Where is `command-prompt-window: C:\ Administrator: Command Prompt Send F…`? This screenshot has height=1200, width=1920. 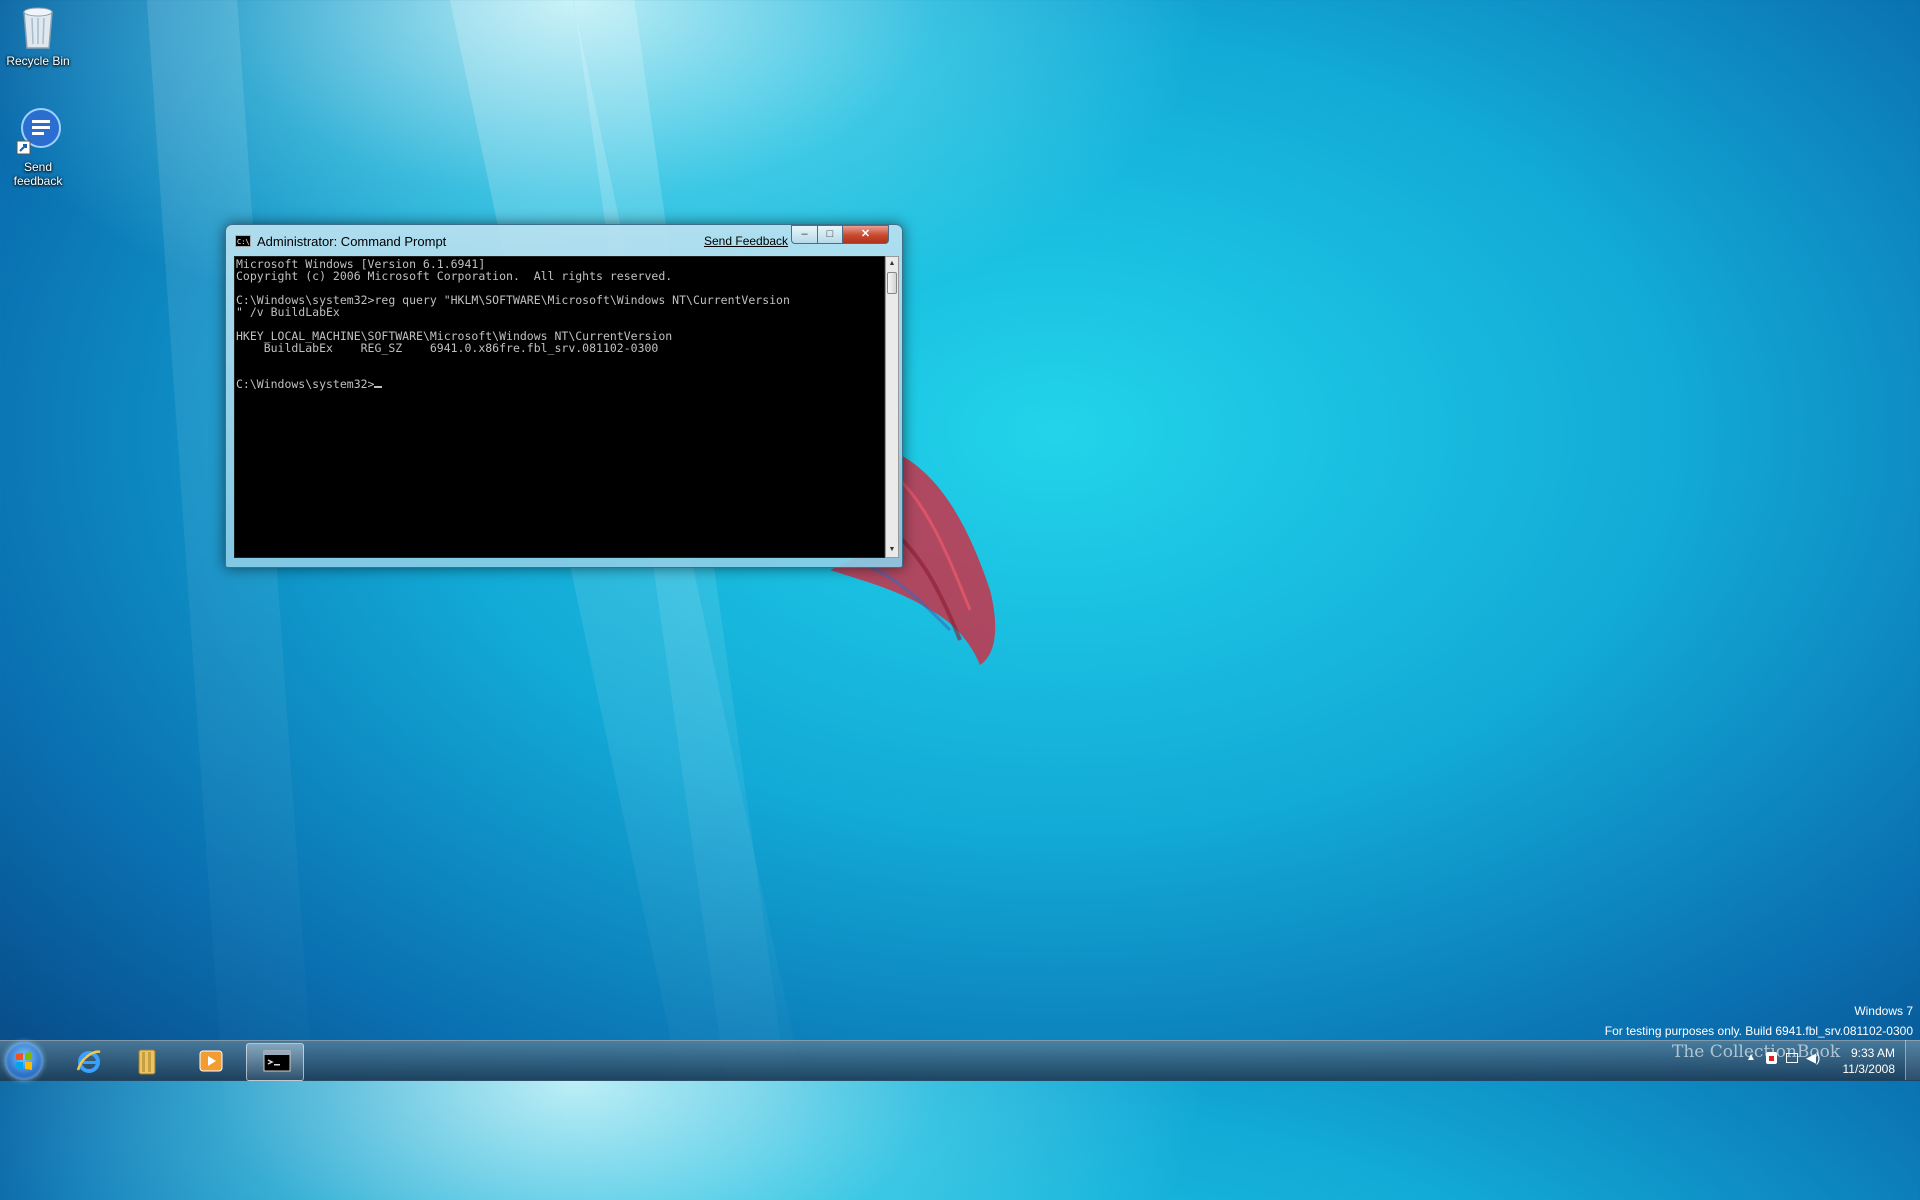 command-prompt-window: C:\ Administrator: Command Prompt Send F… is located at coordinates (564, 396).